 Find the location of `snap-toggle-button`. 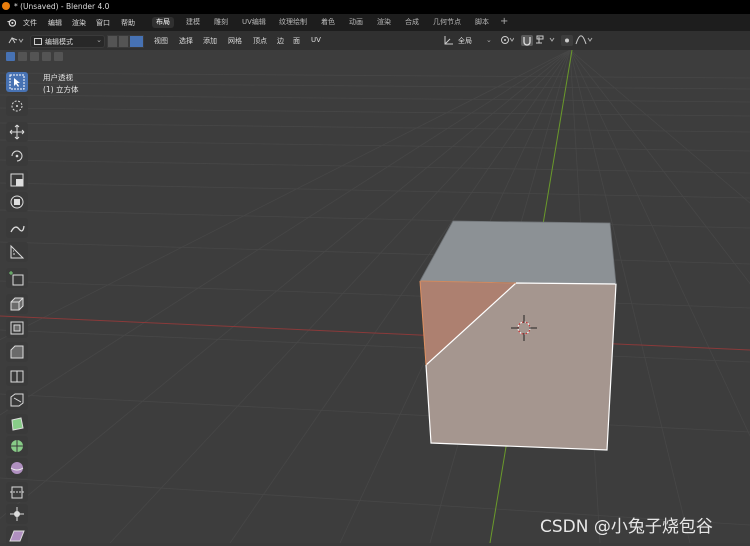

snap-toggle-button is located at coordinates (527, 40).